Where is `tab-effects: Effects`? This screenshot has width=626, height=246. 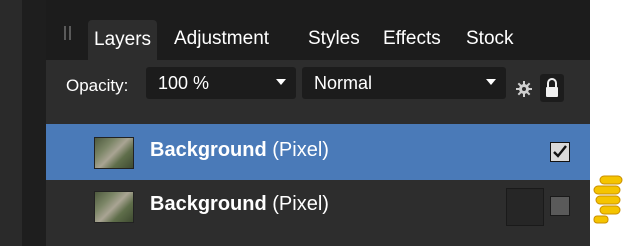
tab-effects: Effects is located at coordinates (412, 39).